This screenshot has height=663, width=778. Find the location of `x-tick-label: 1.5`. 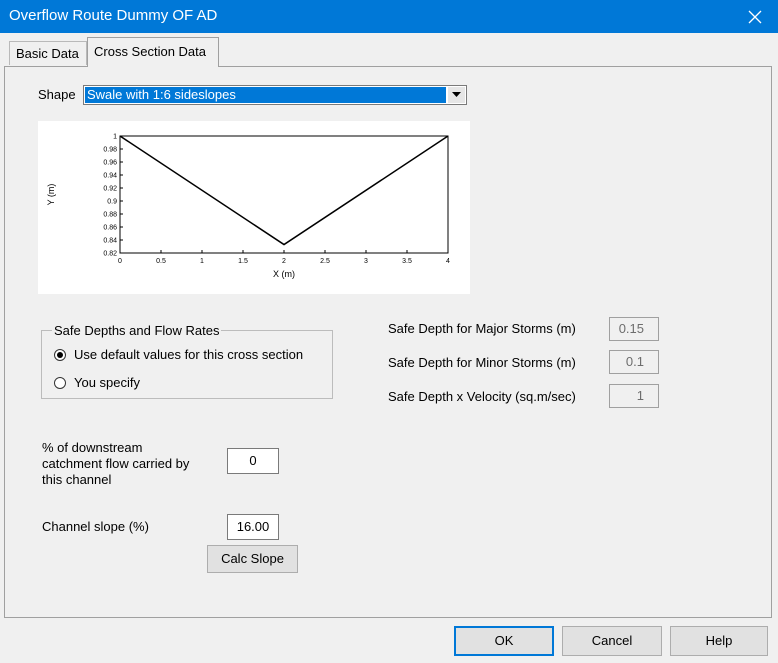

x-tick-label: 1.5 is located at coordinates (243, 261).